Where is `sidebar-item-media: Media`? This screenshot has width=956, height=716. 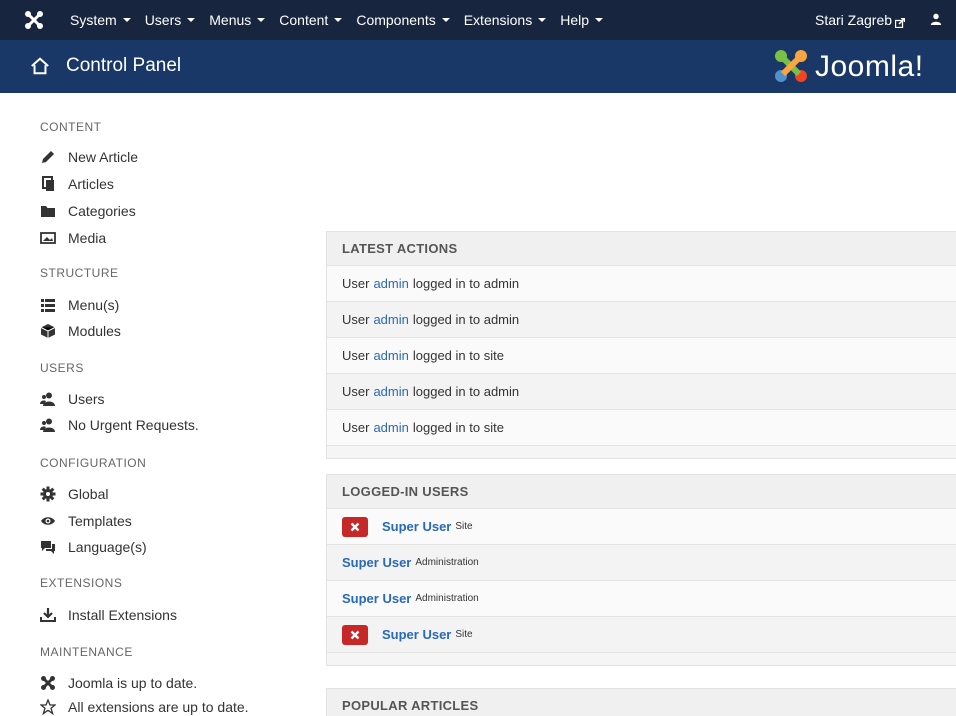
sidebar-item-media: Media is located at coordinates (73, 238).